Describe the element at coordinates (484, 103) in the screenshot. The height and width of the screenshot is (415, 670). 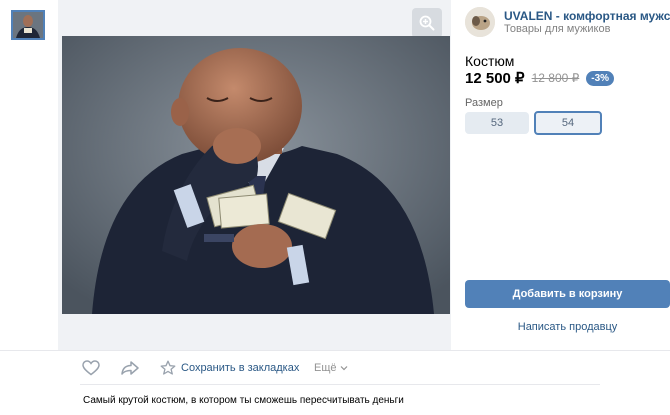
I see `size-label: Размер` at that location.